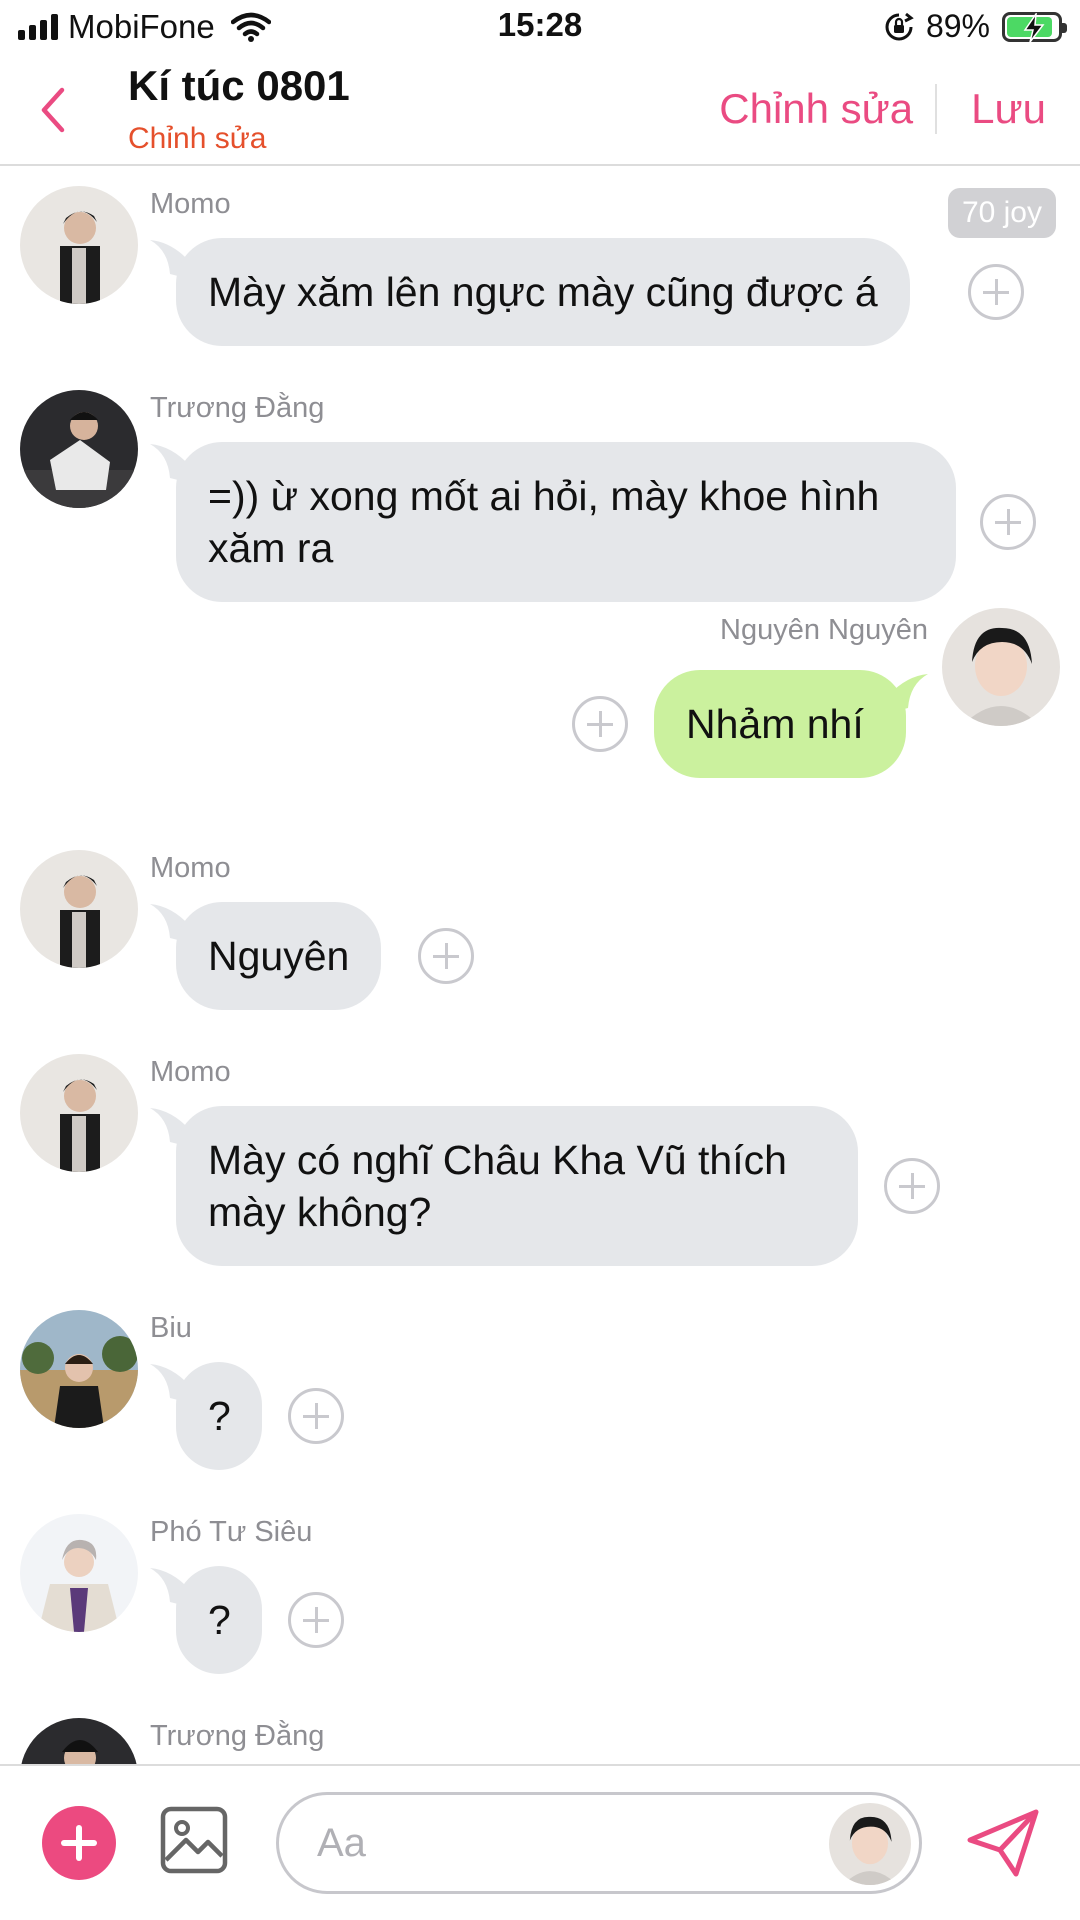 This screenshot has height=1920, width=1080. Describe the element at coordinates (79, 1843) in the screenshot. I see `add-button` at that location.